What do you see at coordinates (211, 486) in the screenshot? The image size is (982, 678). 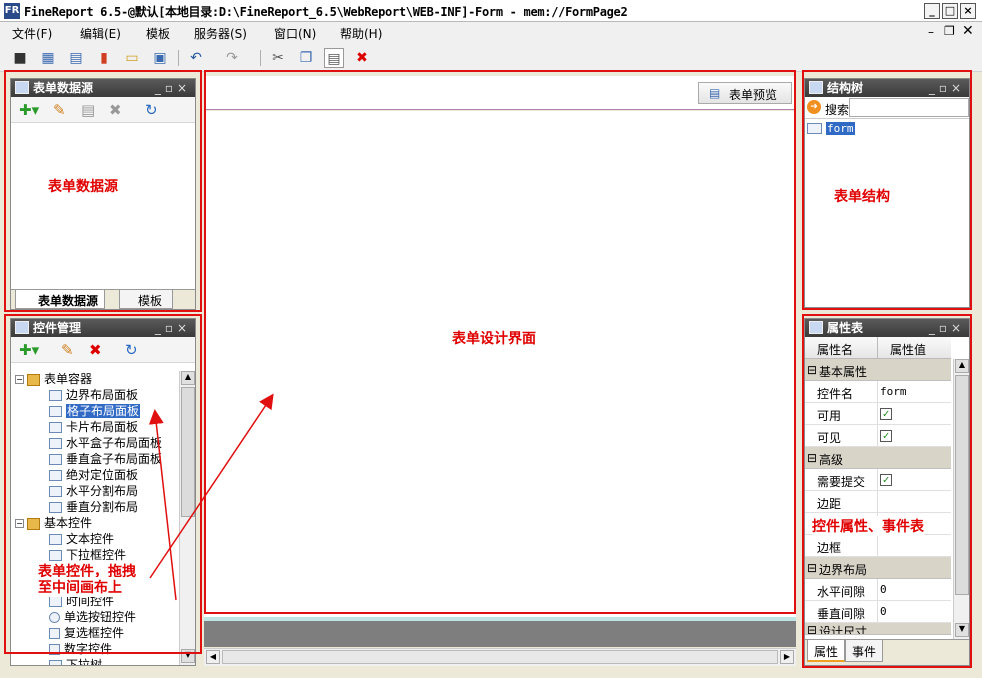 I see `drag-arrow` at bounding box center [211, 486].